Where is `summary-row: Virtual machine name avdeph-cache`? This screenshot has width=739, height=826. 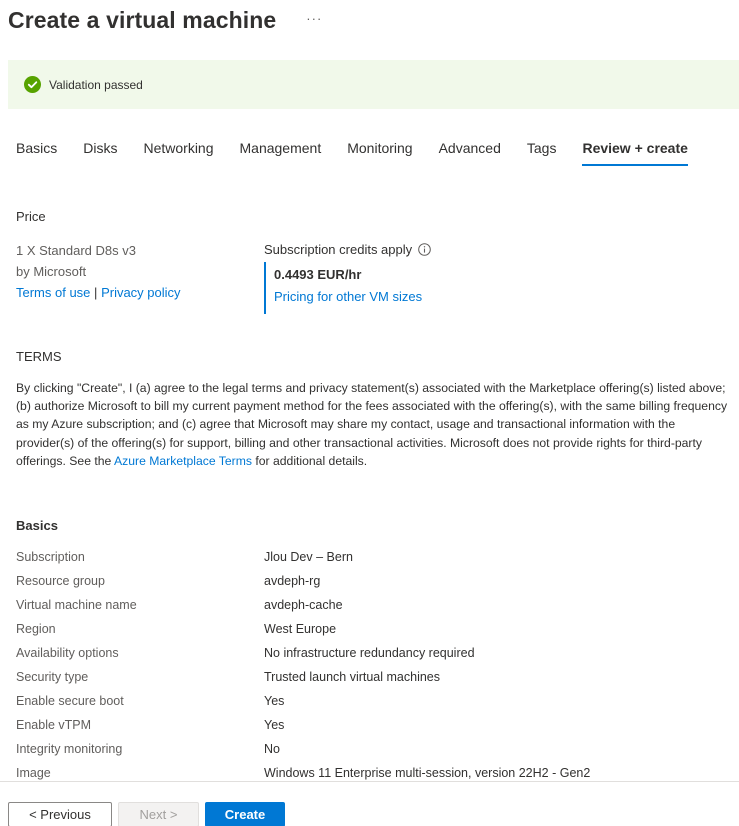
summary-row: Virtual machine name avdeph-cache is located at coordinates (376, 605).